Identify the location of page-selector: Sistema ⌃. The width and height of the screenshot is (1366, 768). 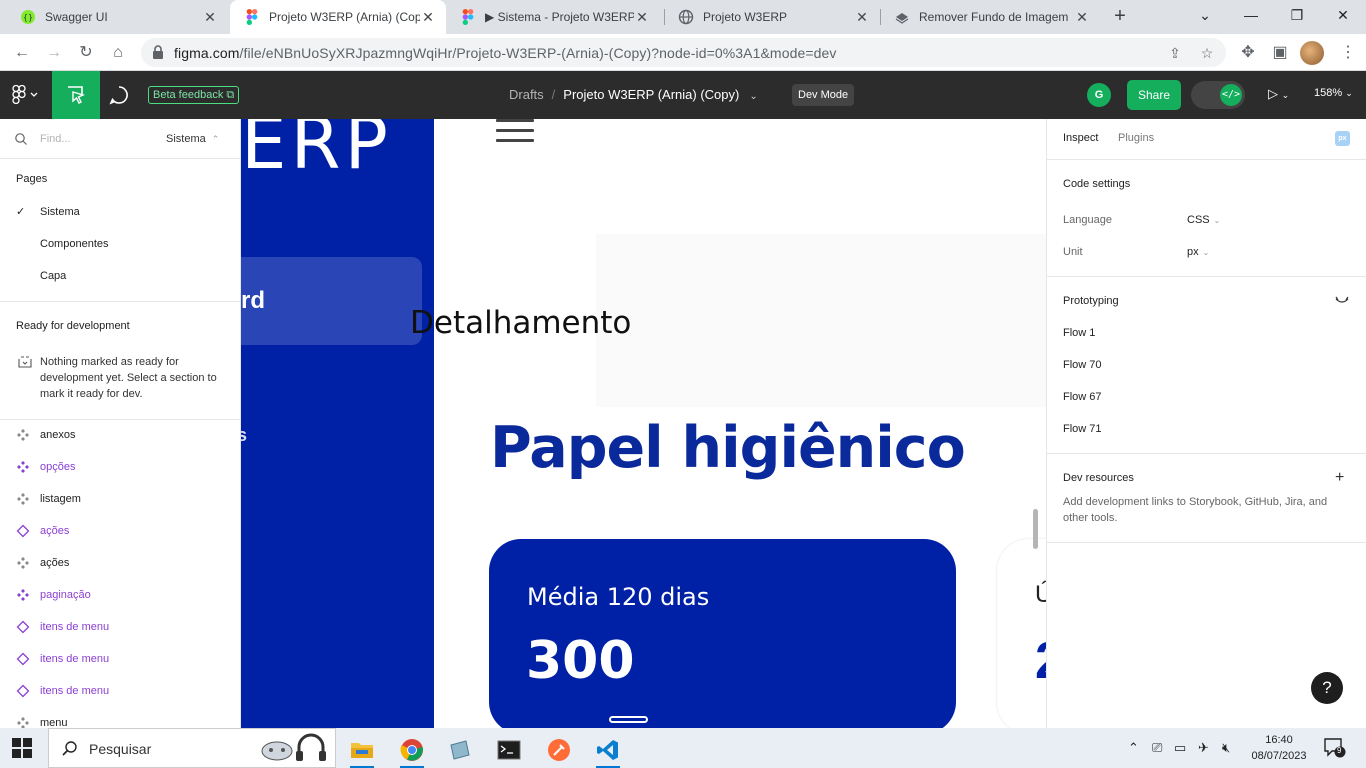
(192, 139).